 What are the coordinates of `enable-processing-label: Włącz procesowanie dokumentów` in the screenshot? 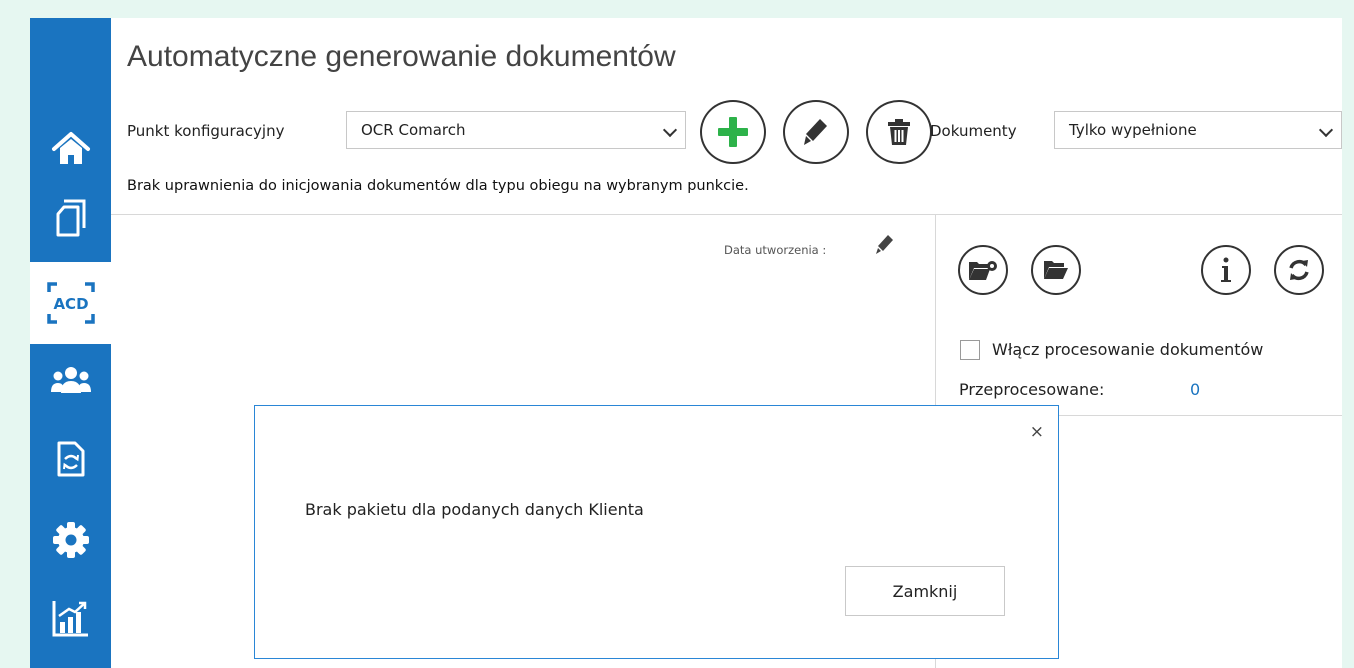 It's located at (1128, 349).